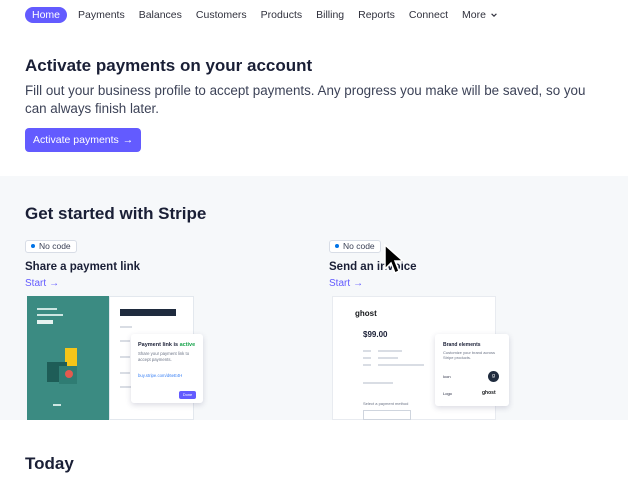 This screenshot has width=628, height=480. What do you see at coordinates (187, 395) in the screenshot?
I see `popup-done-button: Done` at bounding box center [187, 395].